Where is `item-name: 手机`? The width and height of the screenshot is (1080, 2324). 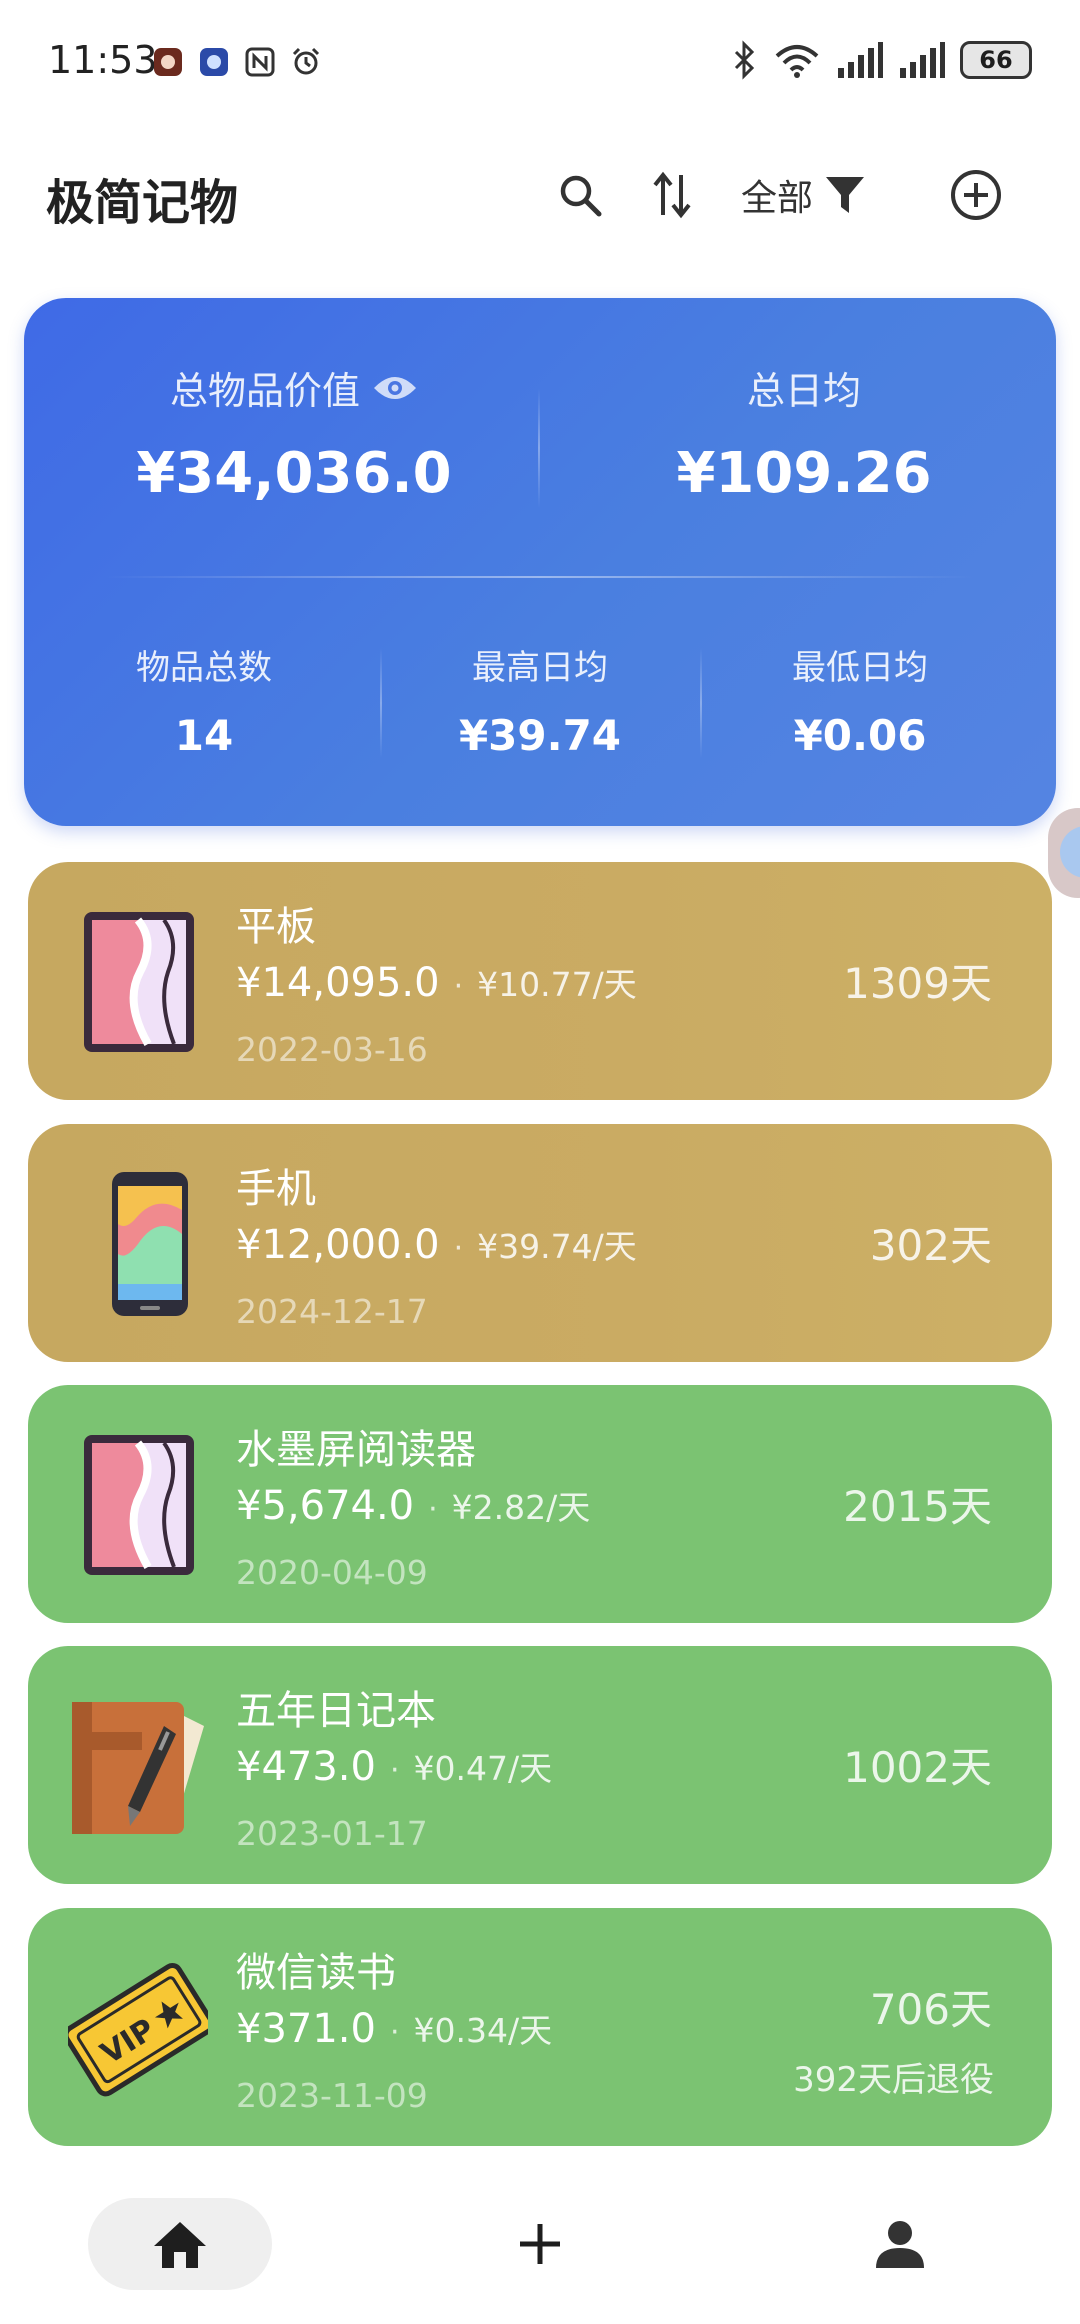 item-name: 手机 is located at coordinates (276, 1189).